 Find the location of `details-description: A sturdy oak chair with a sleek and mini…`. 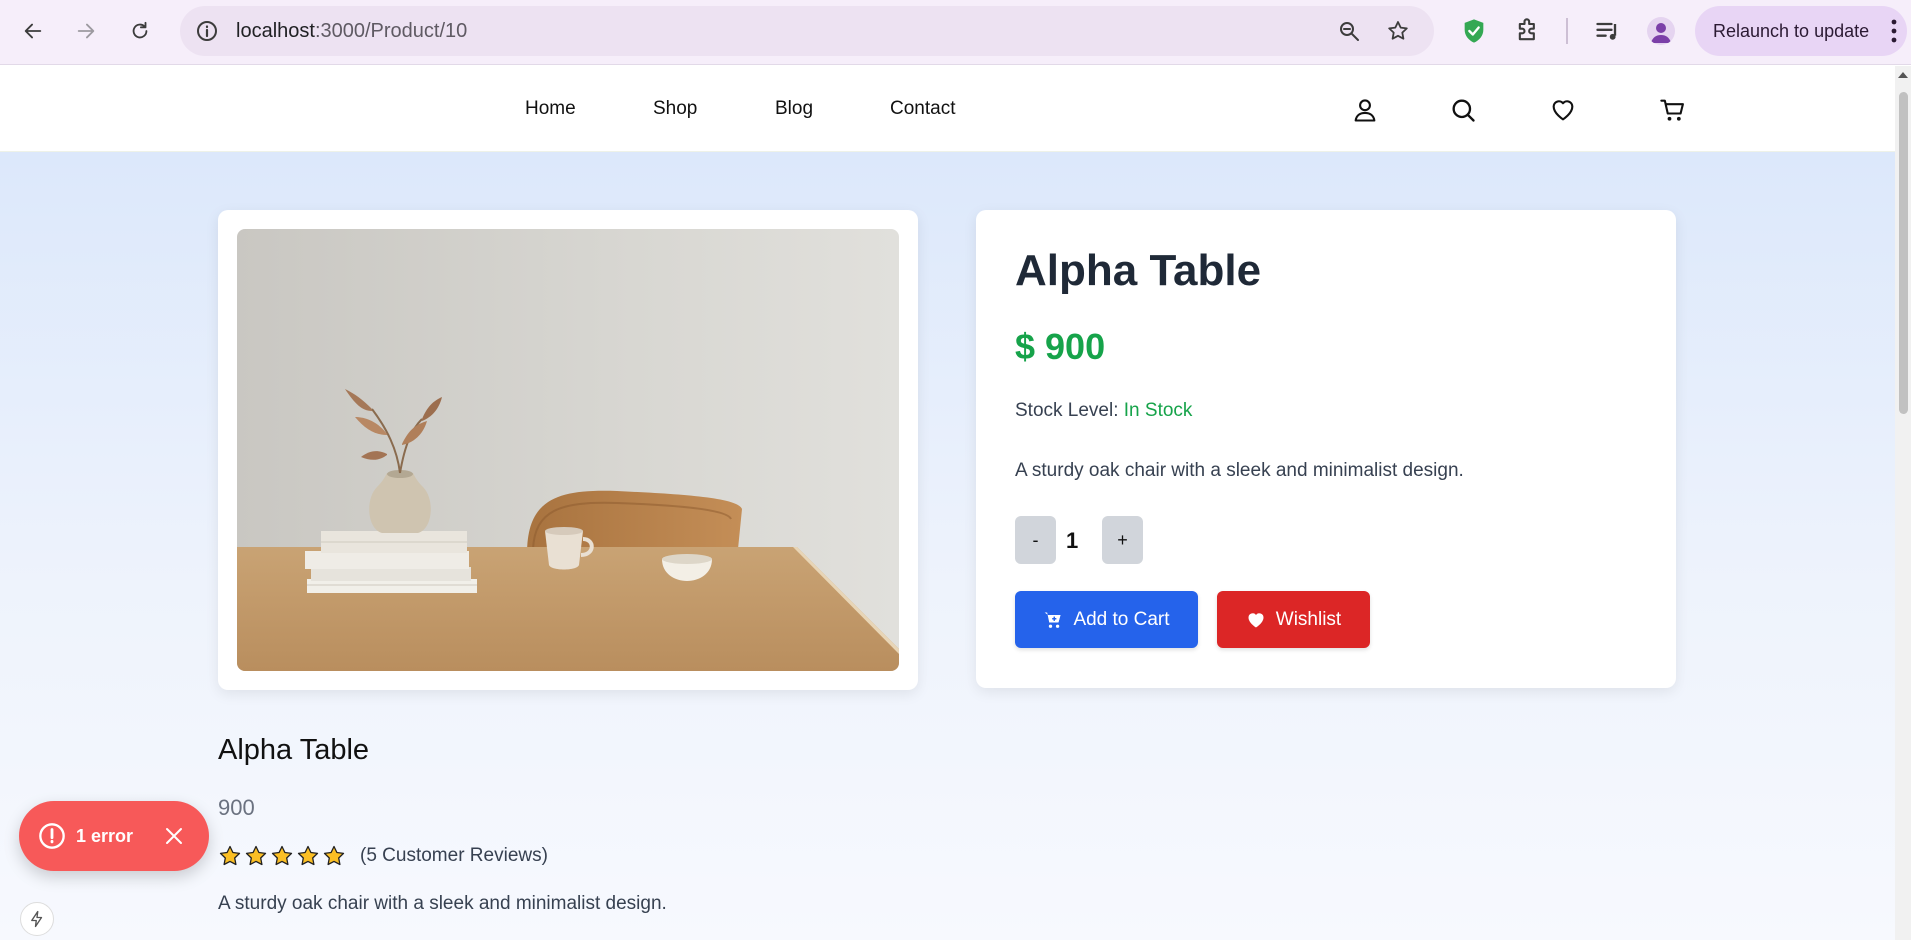

details-description: A sturdy oak chair with a sleek and mini… is located at coordinates (442, 903).